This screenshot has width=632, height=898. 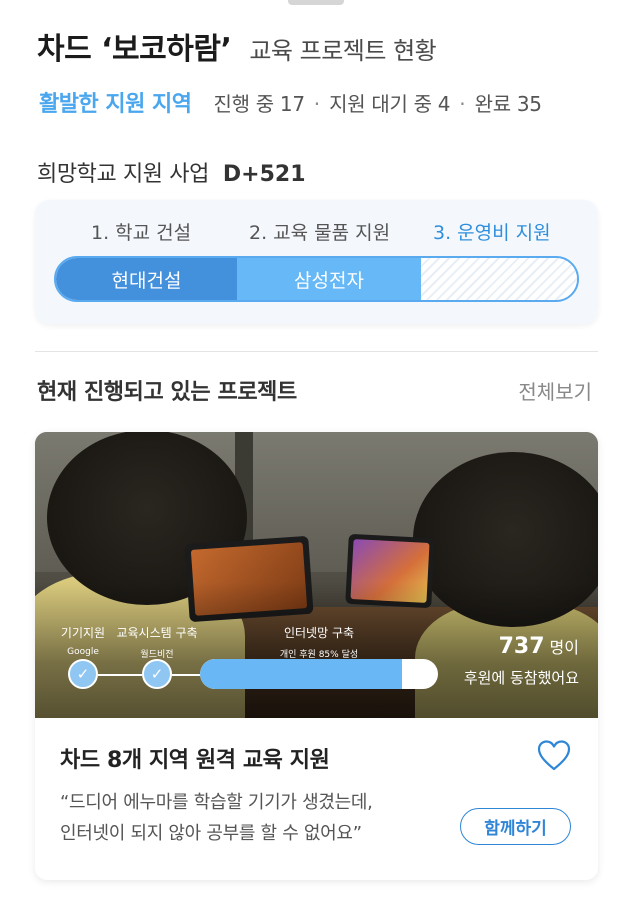 What do you see at coordinates (134, 49) in the screenshot?
I see `page-title: 차드 ‘보코하람’` at bounding box center [134, 49].